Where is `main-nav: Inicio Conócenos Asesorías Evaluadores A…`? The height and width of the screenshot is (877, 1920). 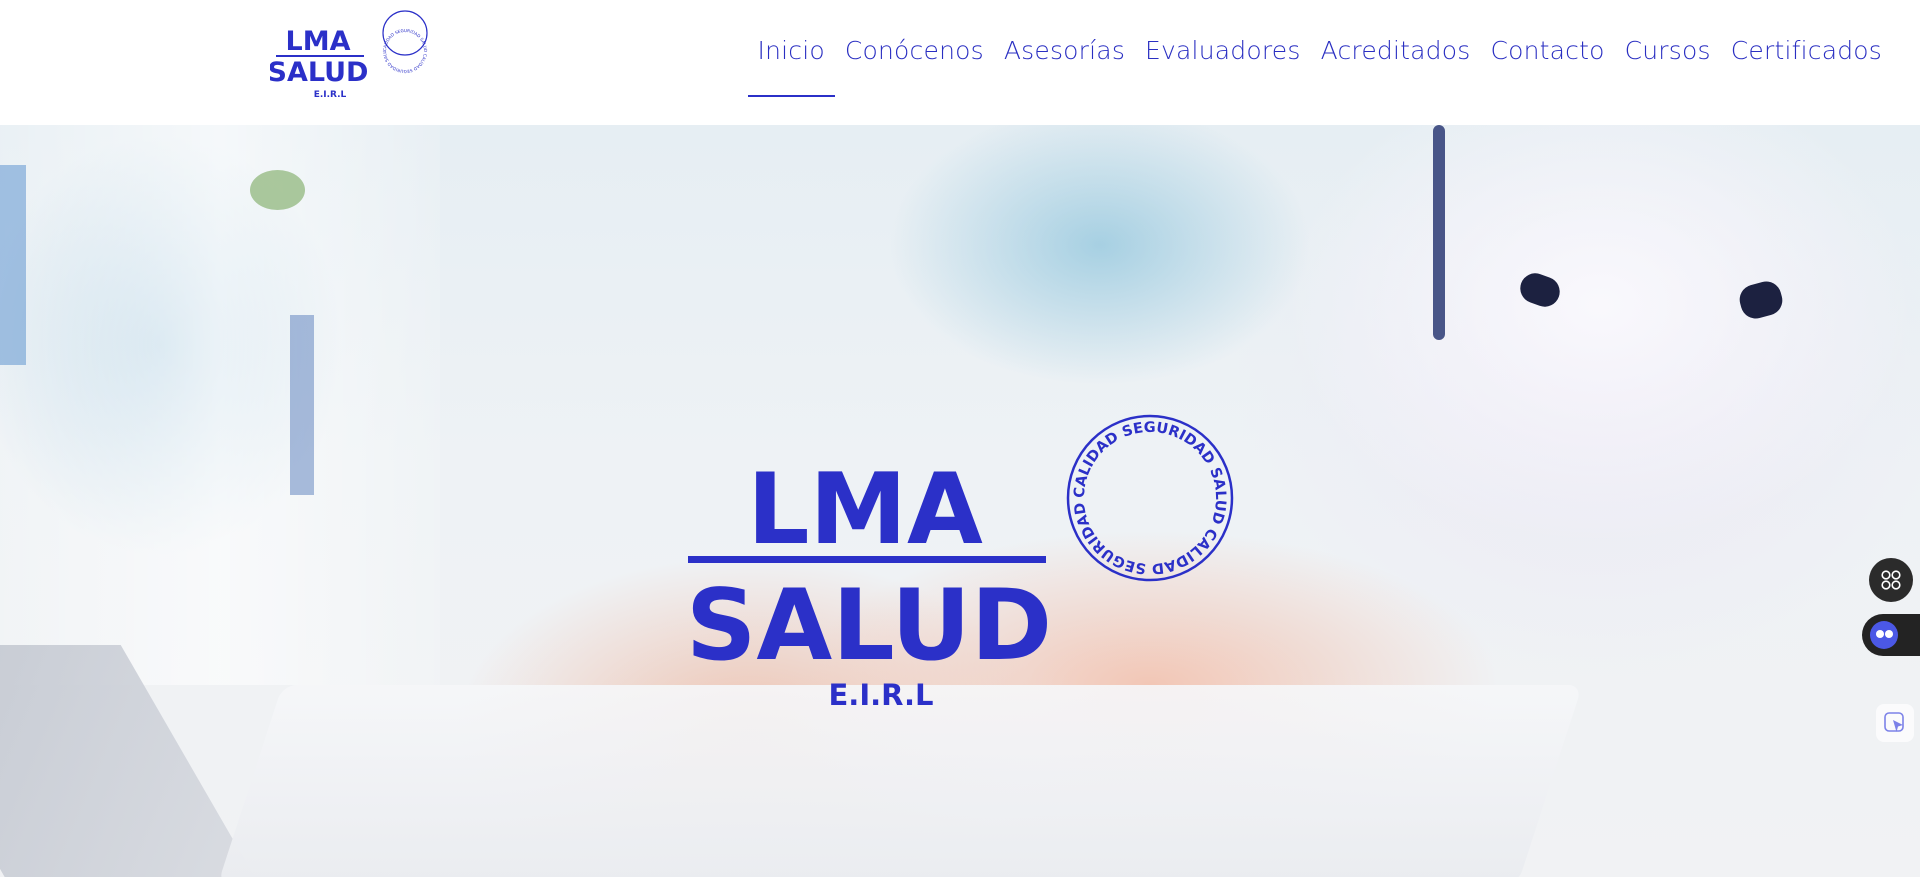
main-nav: Inicio Conócenos Asesorías Evaluadores A… is located at coordinates (1320, 62).